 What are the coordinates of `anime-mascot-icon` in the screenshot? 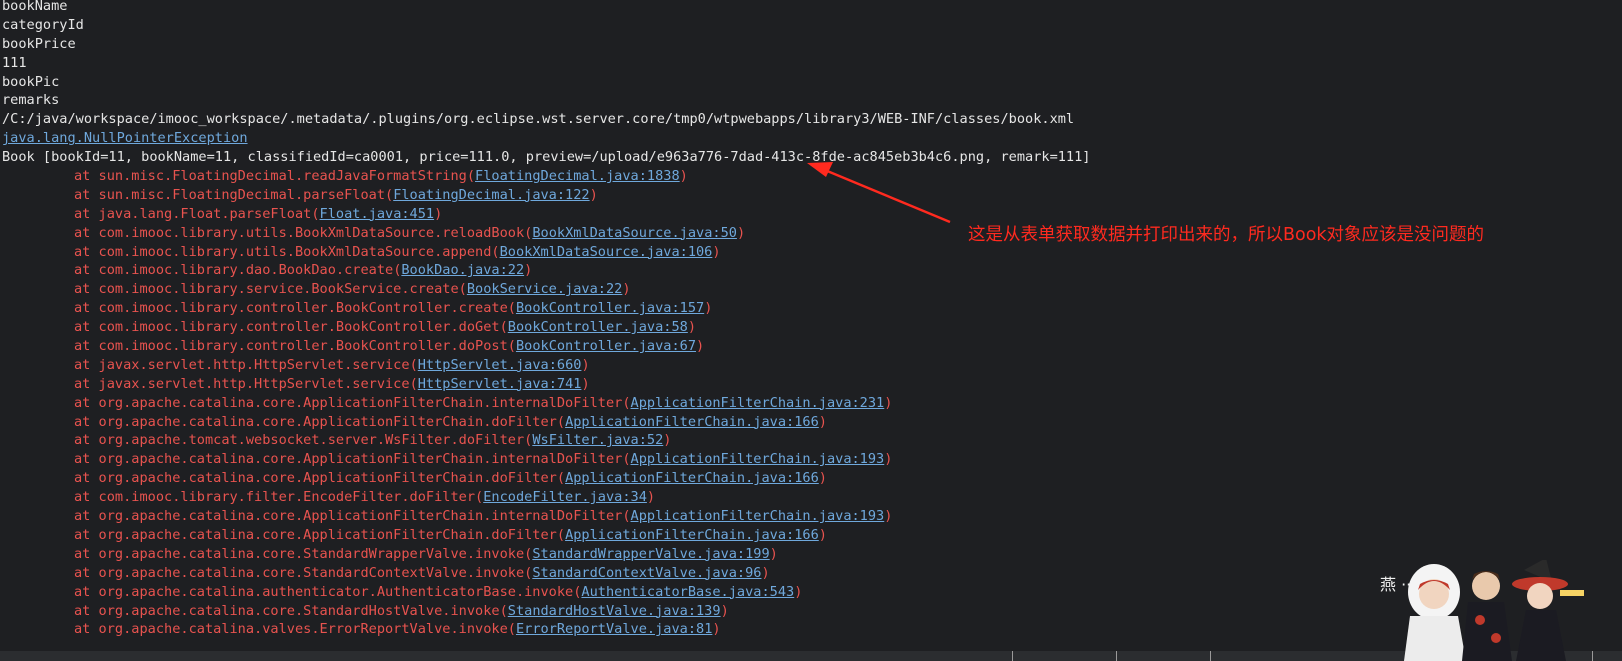 It's located at (1494, 610).